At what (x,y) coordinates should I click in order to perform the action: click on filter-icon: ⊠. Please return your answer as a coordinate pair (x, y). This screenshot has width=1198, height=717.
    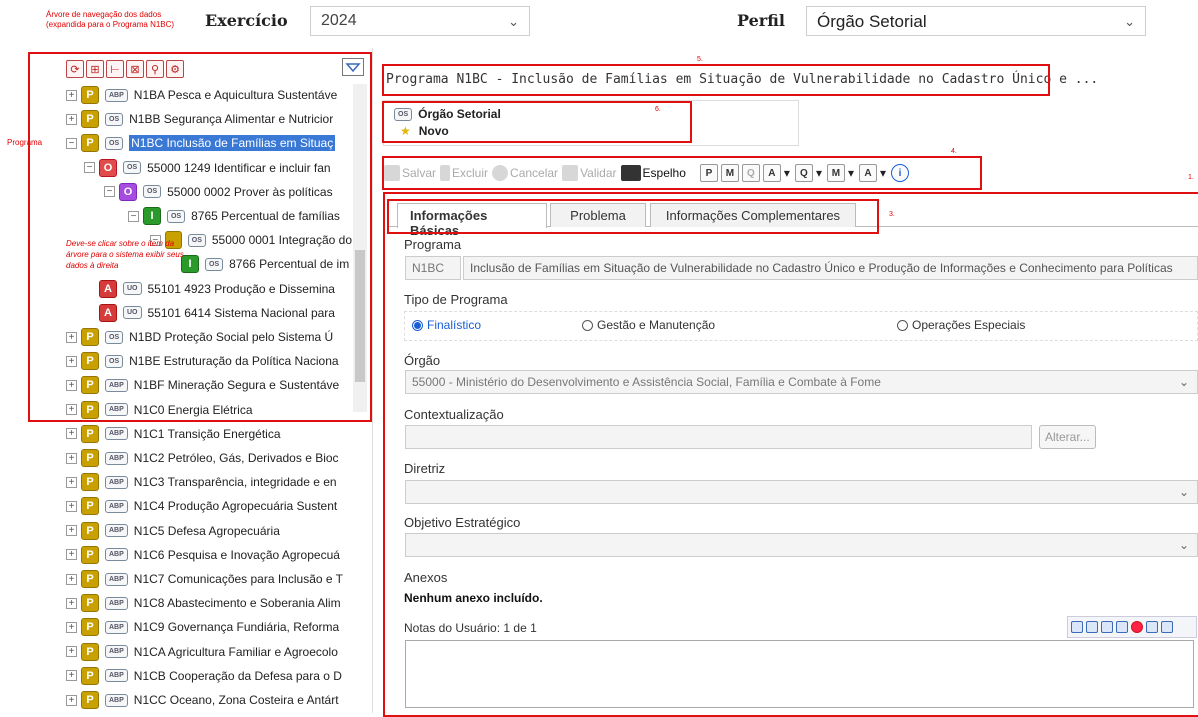
    Looking at the image, I should click on (135, 69).